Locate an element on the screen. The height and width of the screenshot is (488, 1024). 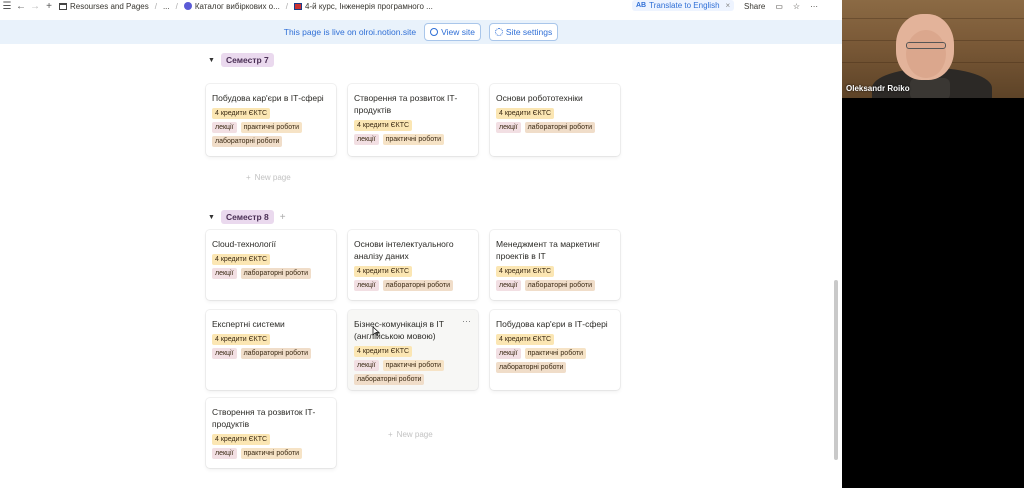
group-label: Семестр 8 is located at coordinates (247, 217).